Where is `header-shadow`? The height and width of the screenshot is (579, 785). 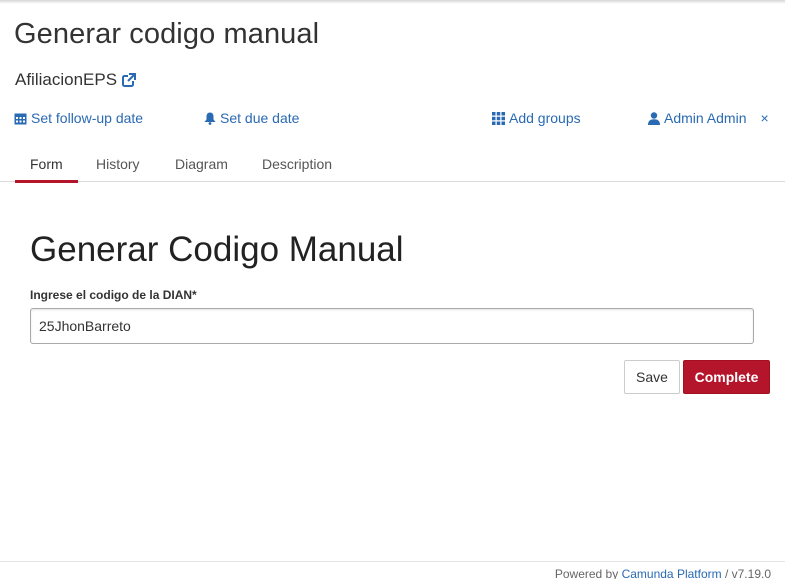 header-shadow is located at coordinates (392, 2).